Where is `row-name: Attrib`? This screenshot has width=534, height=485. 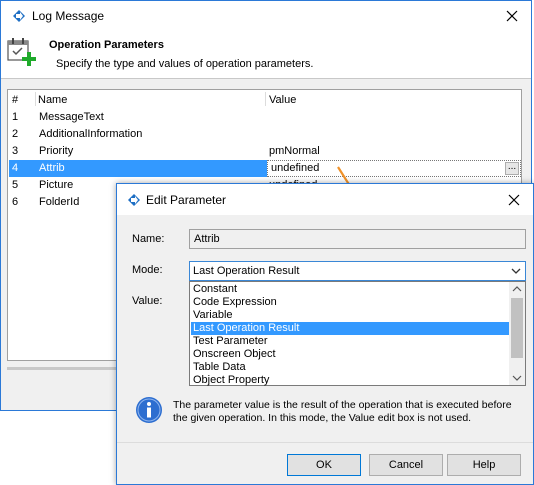
row-name: Attrib is located at coordinates (52, 168).